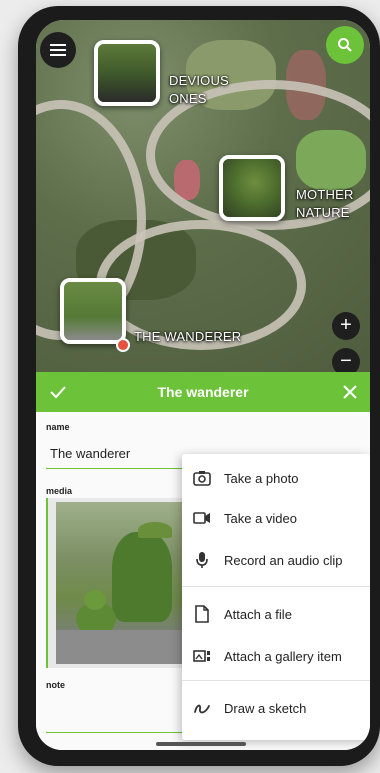 This screenshot has width=380, height=773. Describe the element at coordinates (202, 708) in the screenshot. I see `pen-squiggle-icon` at that location.